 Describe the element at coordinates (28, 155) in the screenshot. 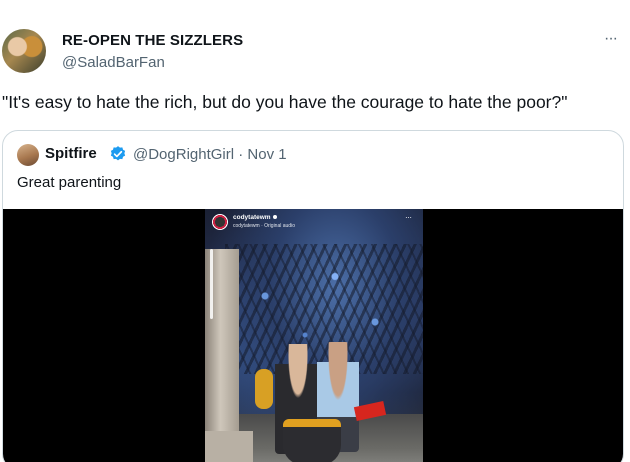

I see `quote-author-avatar` at that location.